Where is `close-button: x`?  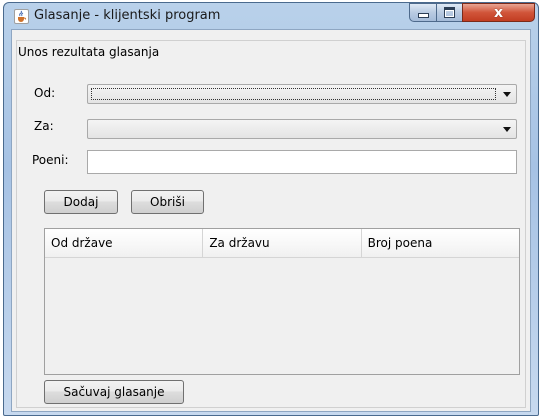 close-button: x is located at coordinates (498, 12).